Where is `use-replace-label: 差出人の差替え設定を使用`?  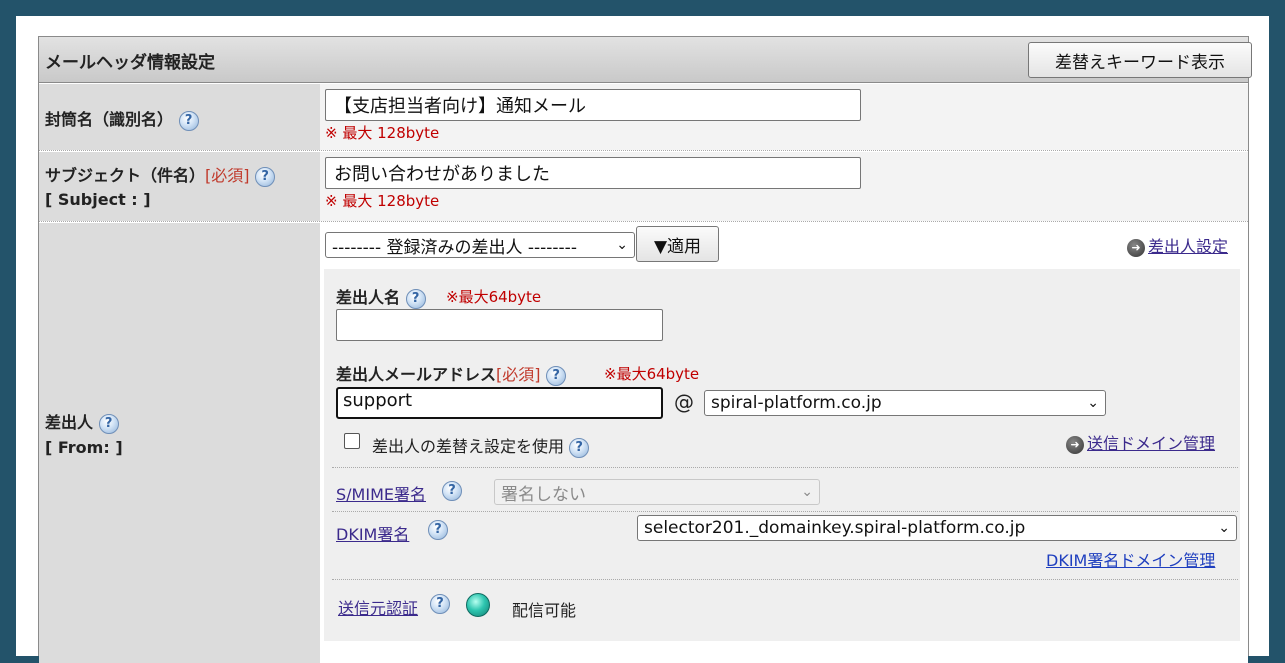
use-replace-label: 差出人の差替え設定を使用 is located at coordinates (468, 446).